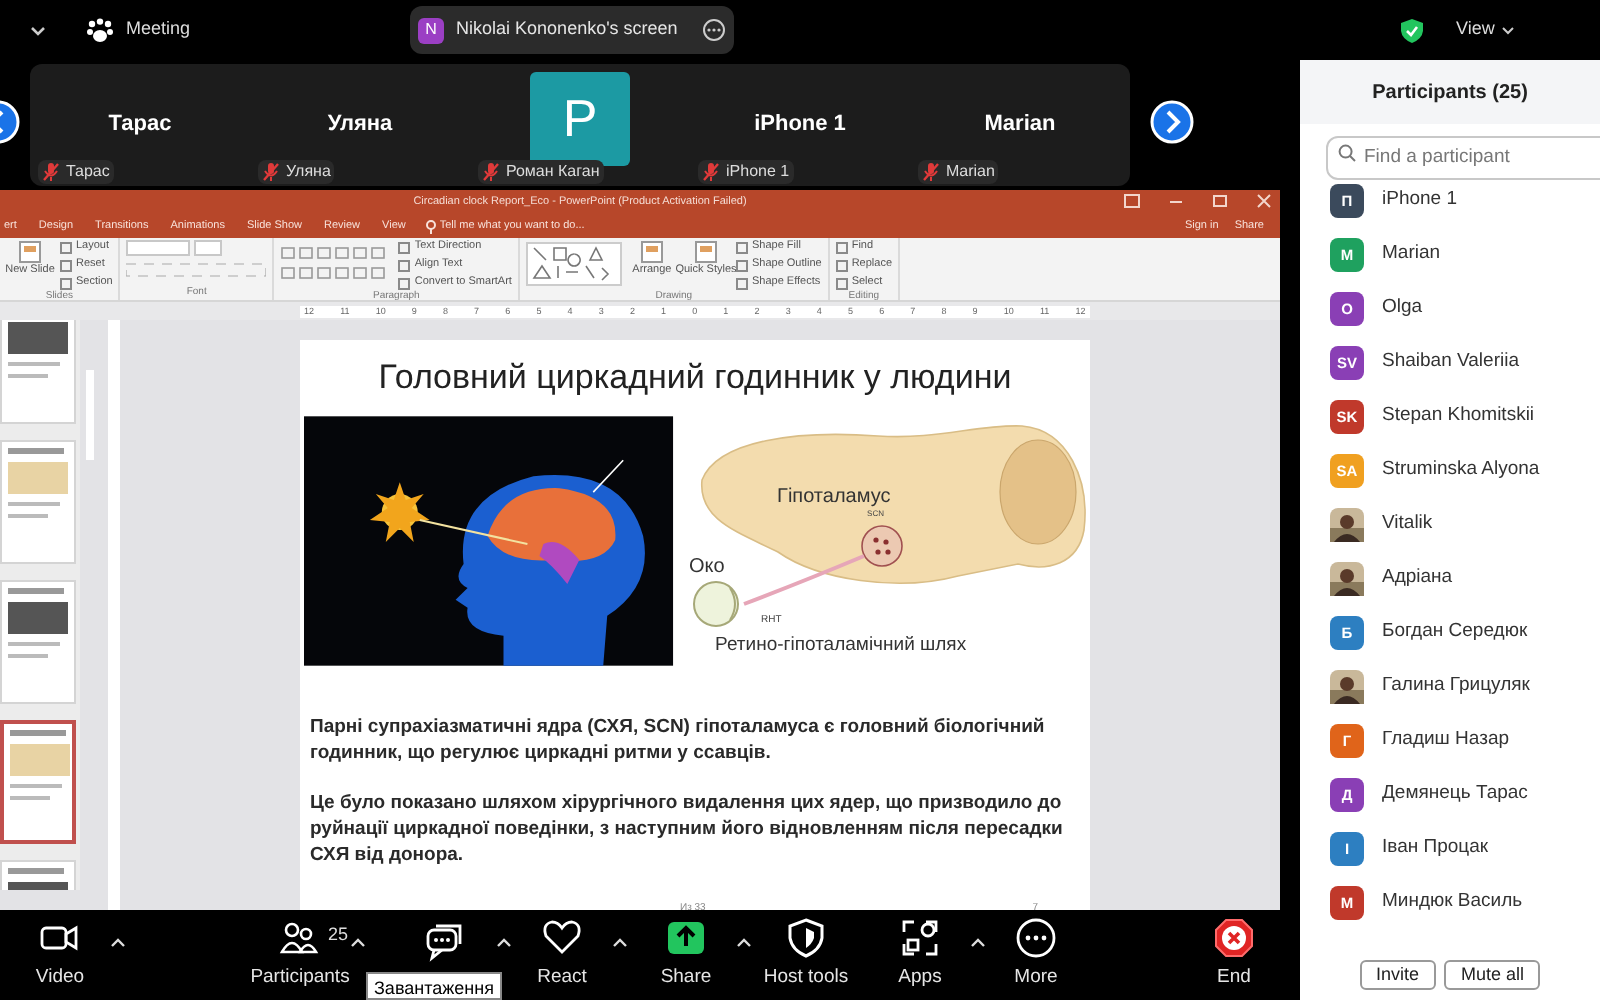 Image resolution: width=1600 pixels, height=1000 pixels. I want to click on maximize-icon, so click(1220, 201).